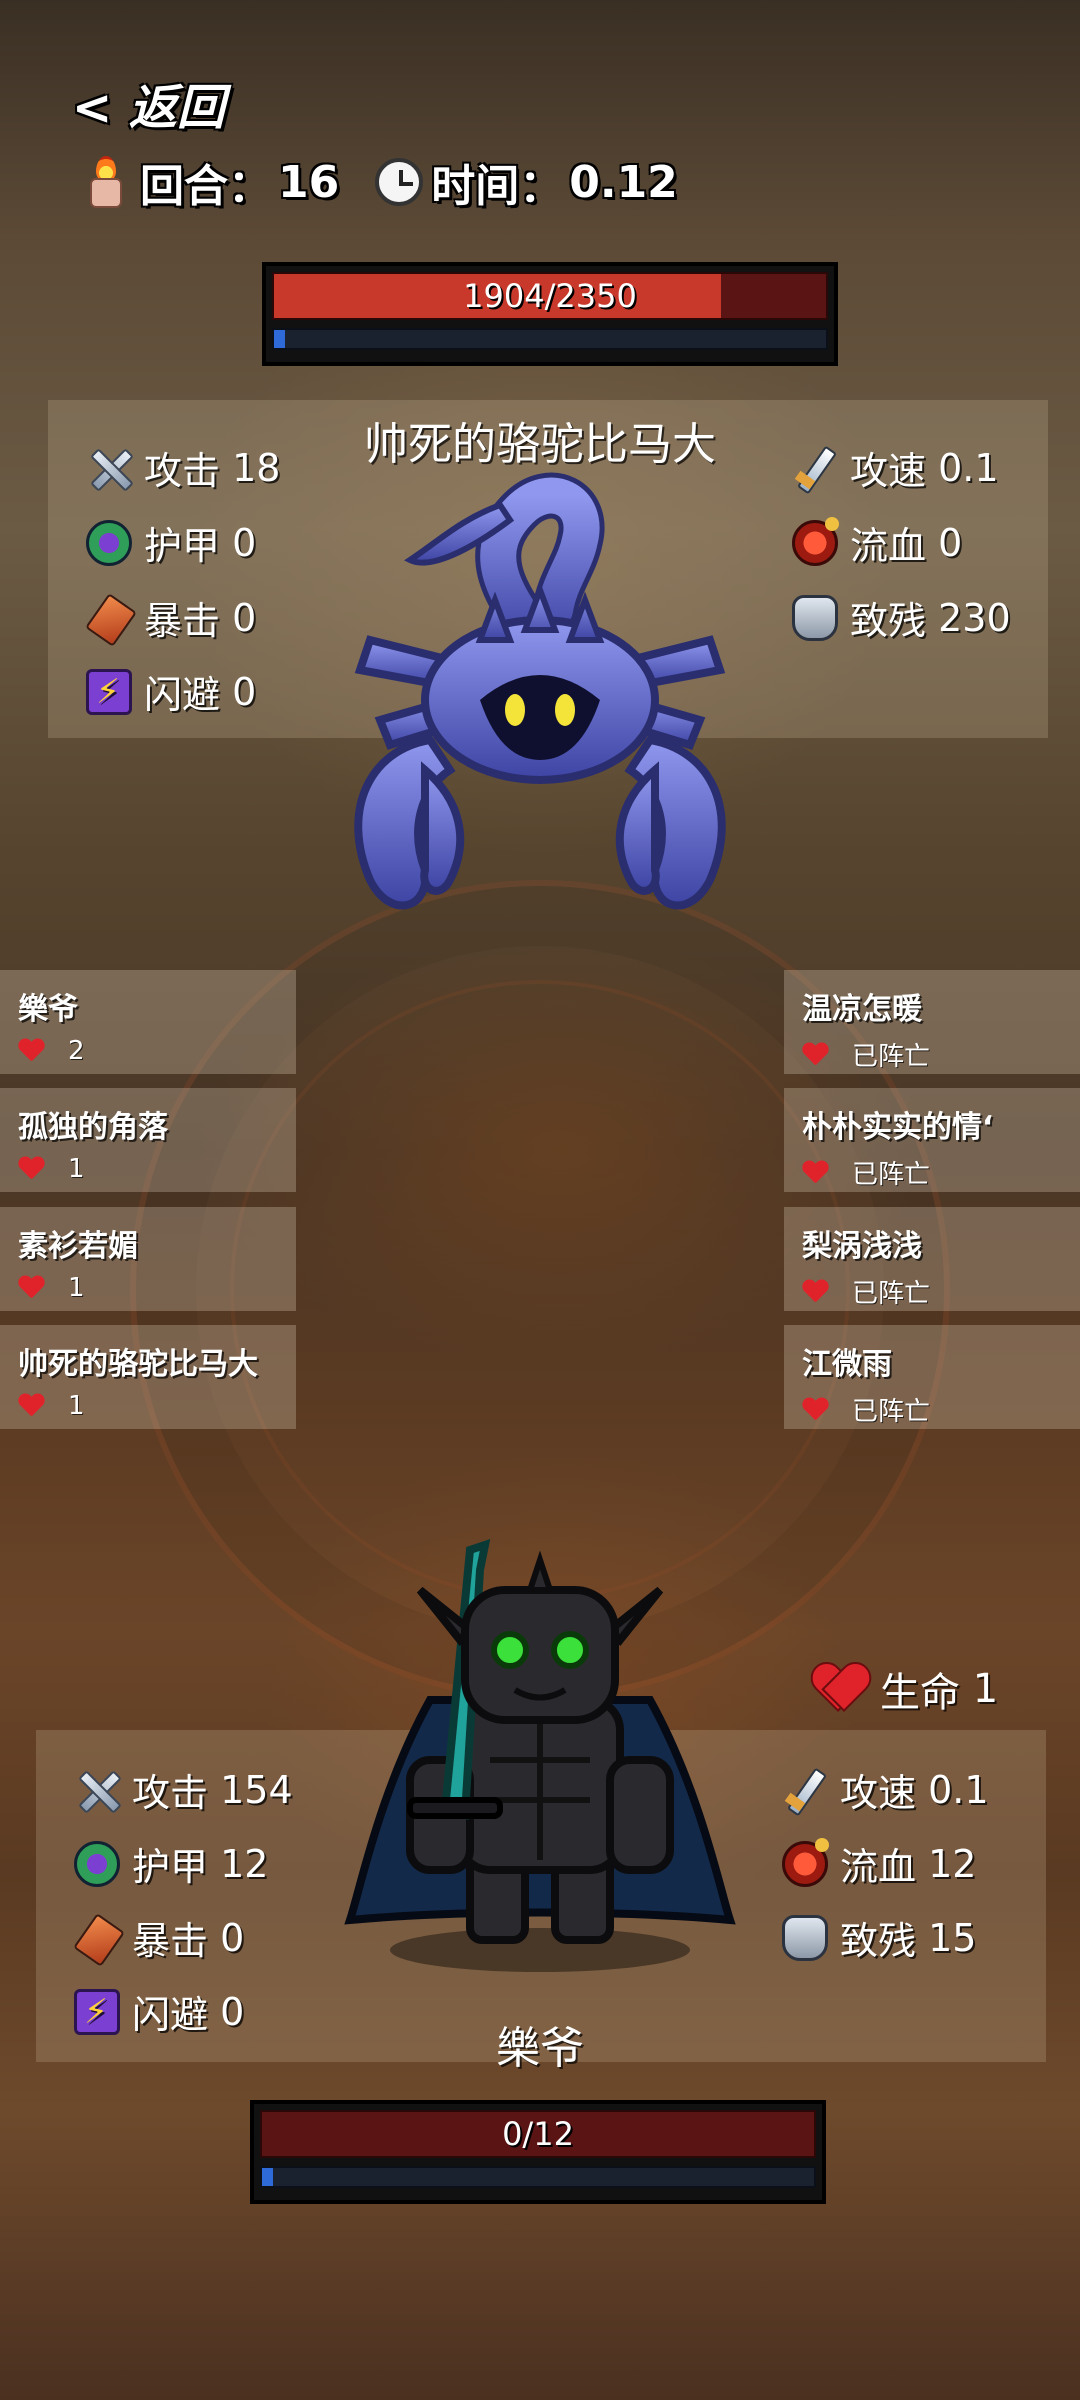  What do you see at coordinates (148, 103) in the screenshot?
I see `back-button: < 返回` at bounding box center [148, 103].